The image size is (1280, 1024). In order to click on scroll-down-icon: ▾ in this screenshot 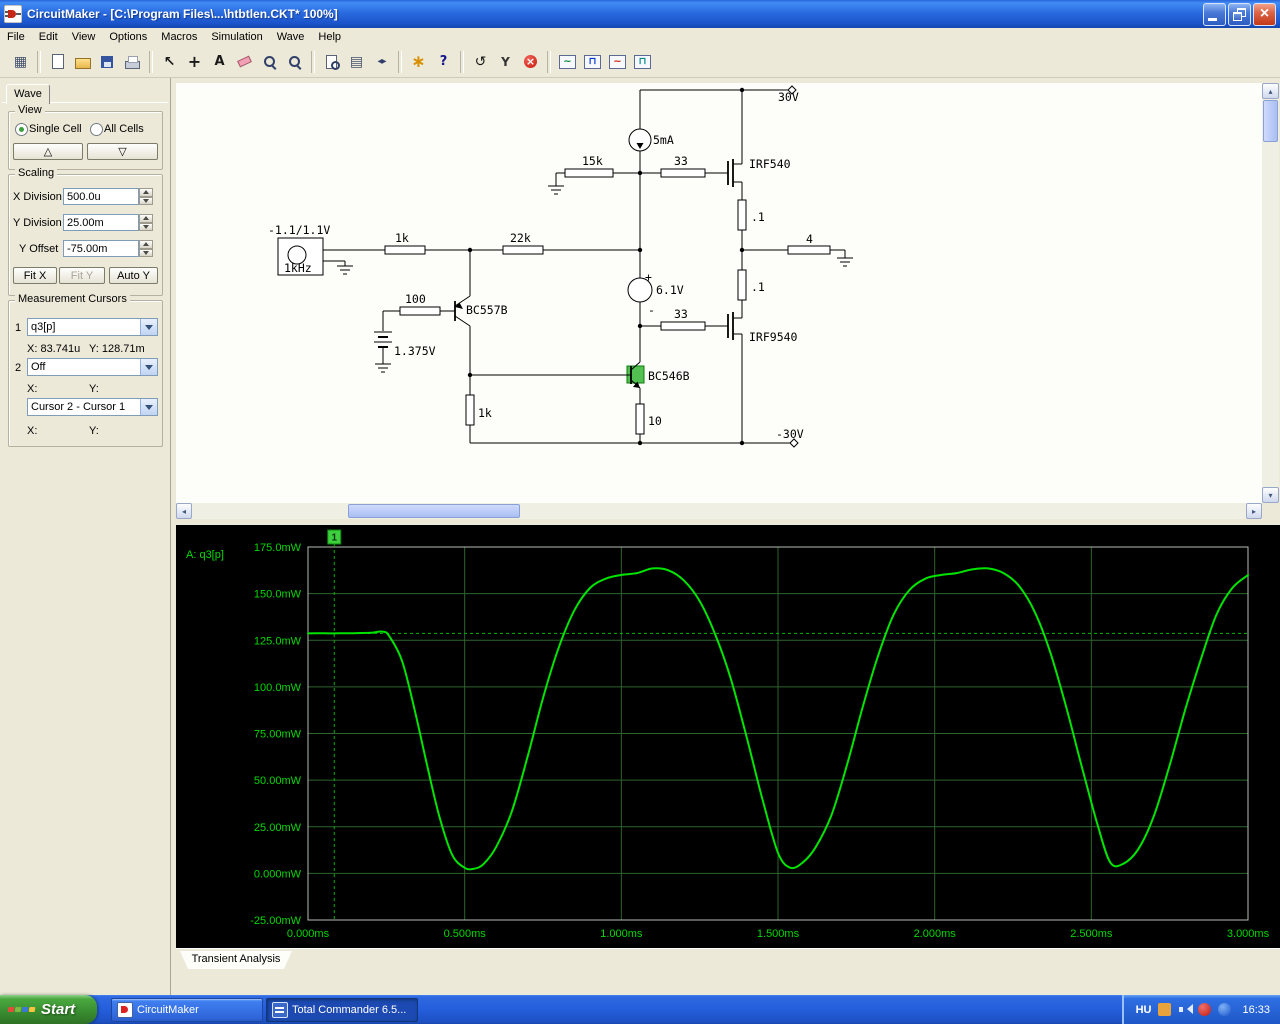, I will do `click(1270, 495)`.